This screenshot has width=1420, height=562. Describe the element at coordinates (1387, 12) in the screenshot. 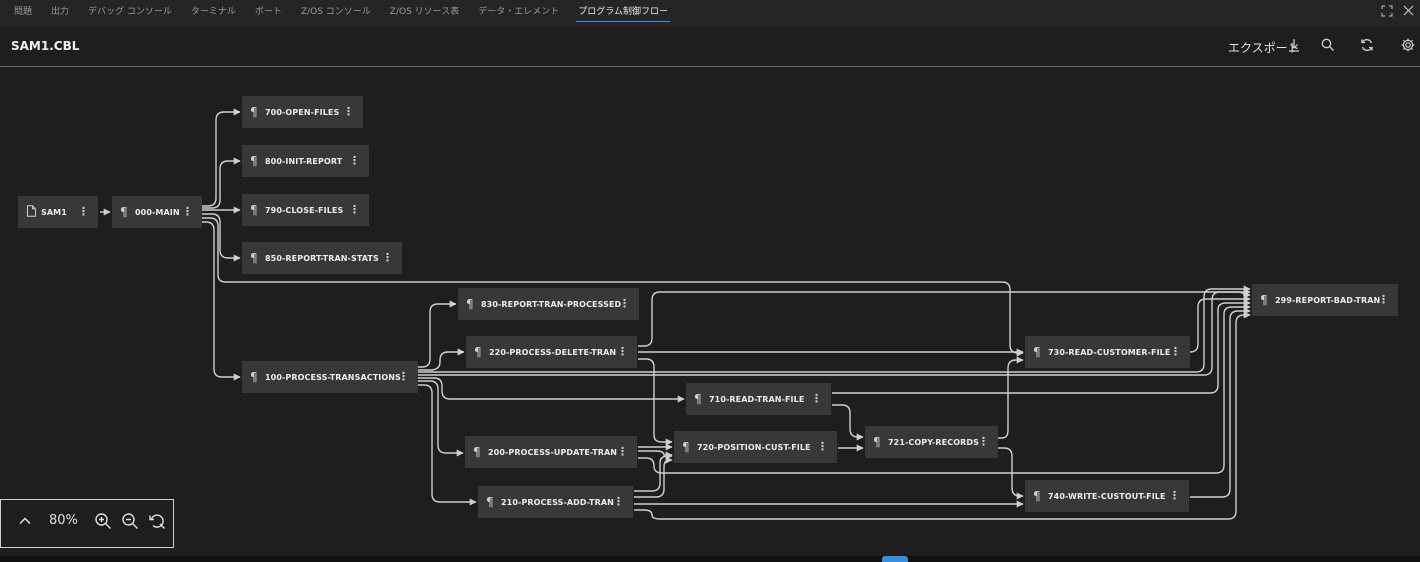

I see `maximize-panel-icon` at that location.